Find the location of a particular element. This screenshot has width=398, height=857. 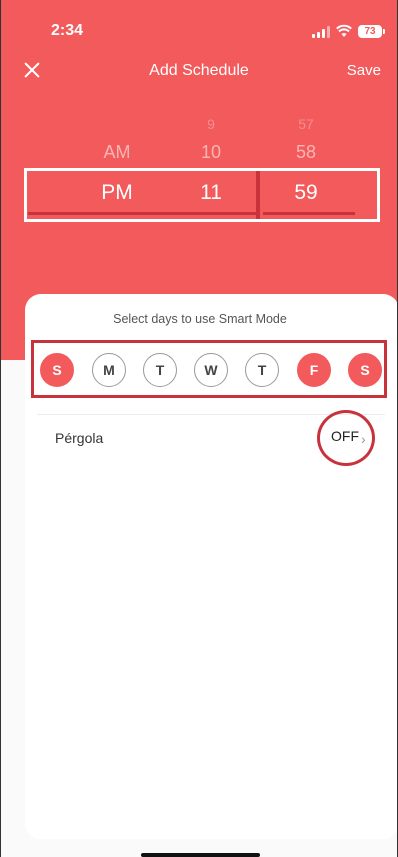

nav-bar: Add Schedule Save is located at coordinates (199, 71).